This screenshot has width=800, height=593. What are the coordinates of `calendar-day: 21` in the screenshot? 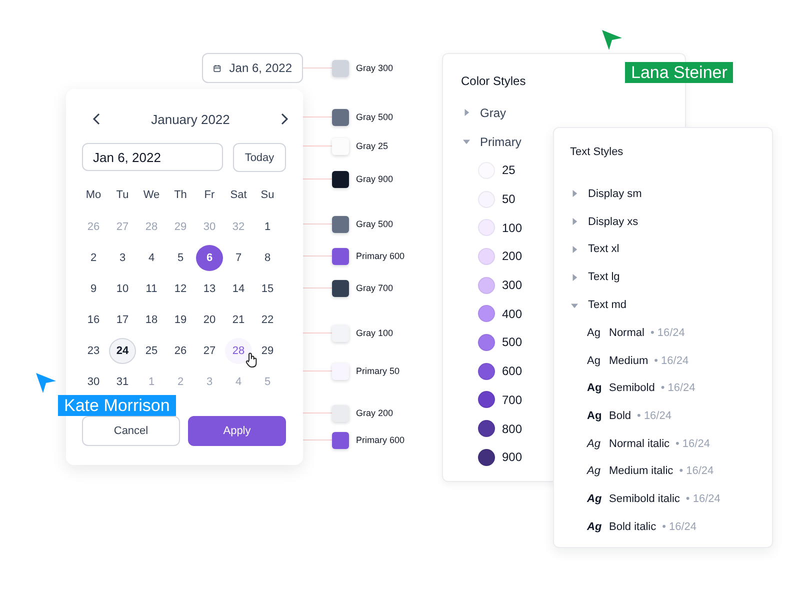 It's located at (238, 319).